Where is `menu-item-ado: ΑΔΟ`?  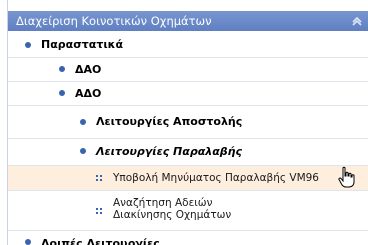 menu-item-ado: ΑΔΟ is located at coordinates (188, 94).